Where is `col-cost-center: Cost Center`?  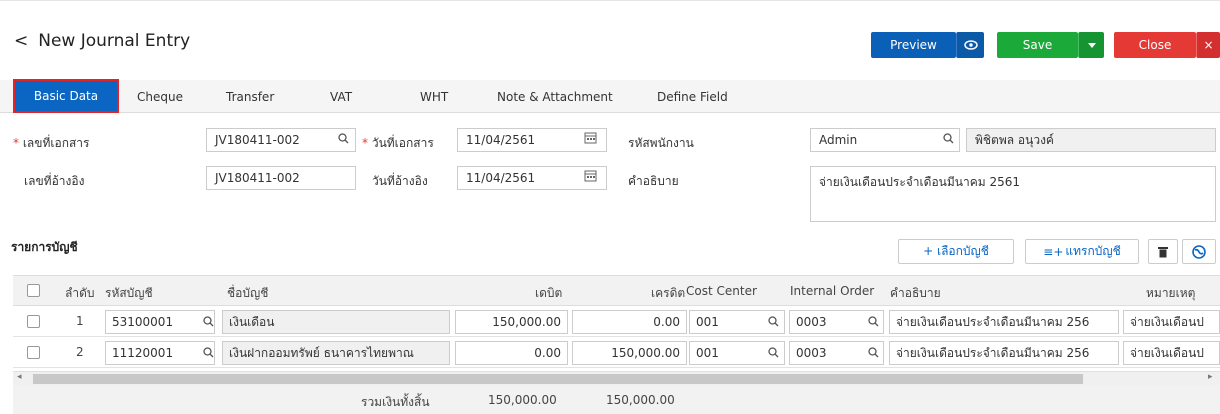
col-cost-center: Cost Center is located at coordinates (721, 291).